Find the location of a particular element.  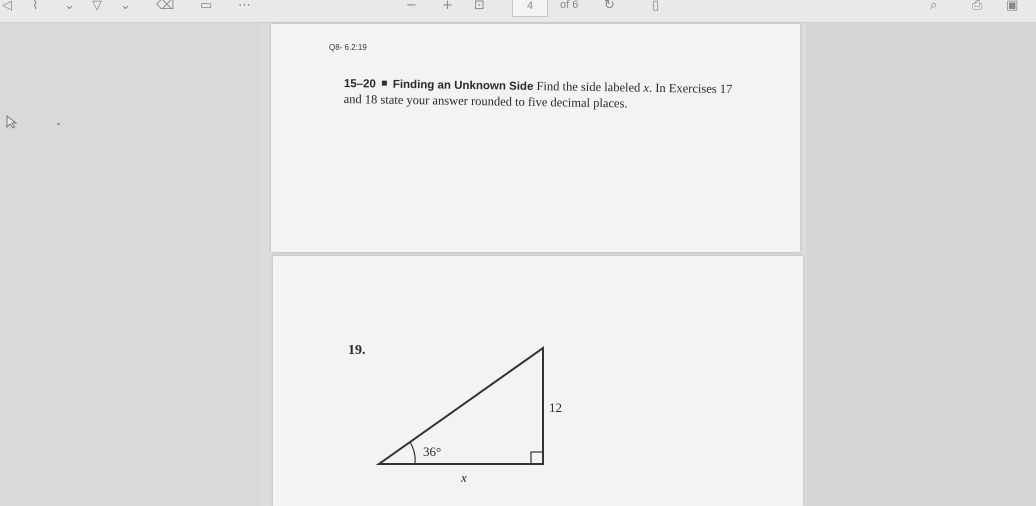

base-label: x is located at coordinates (463, 477).